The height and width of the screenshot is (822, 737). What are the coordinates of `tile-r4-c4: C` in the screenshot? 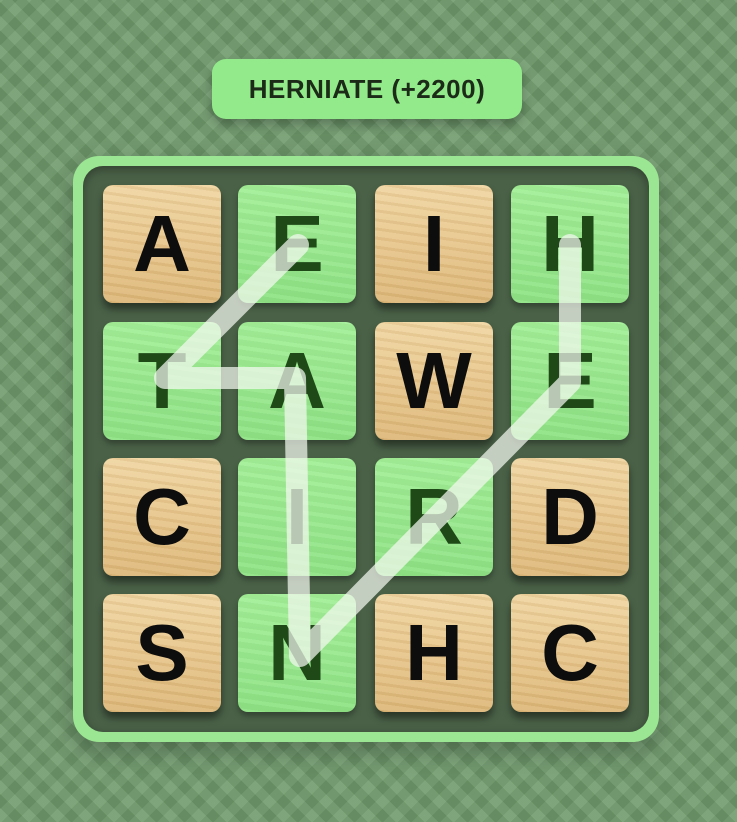 It's located at (570, 653).